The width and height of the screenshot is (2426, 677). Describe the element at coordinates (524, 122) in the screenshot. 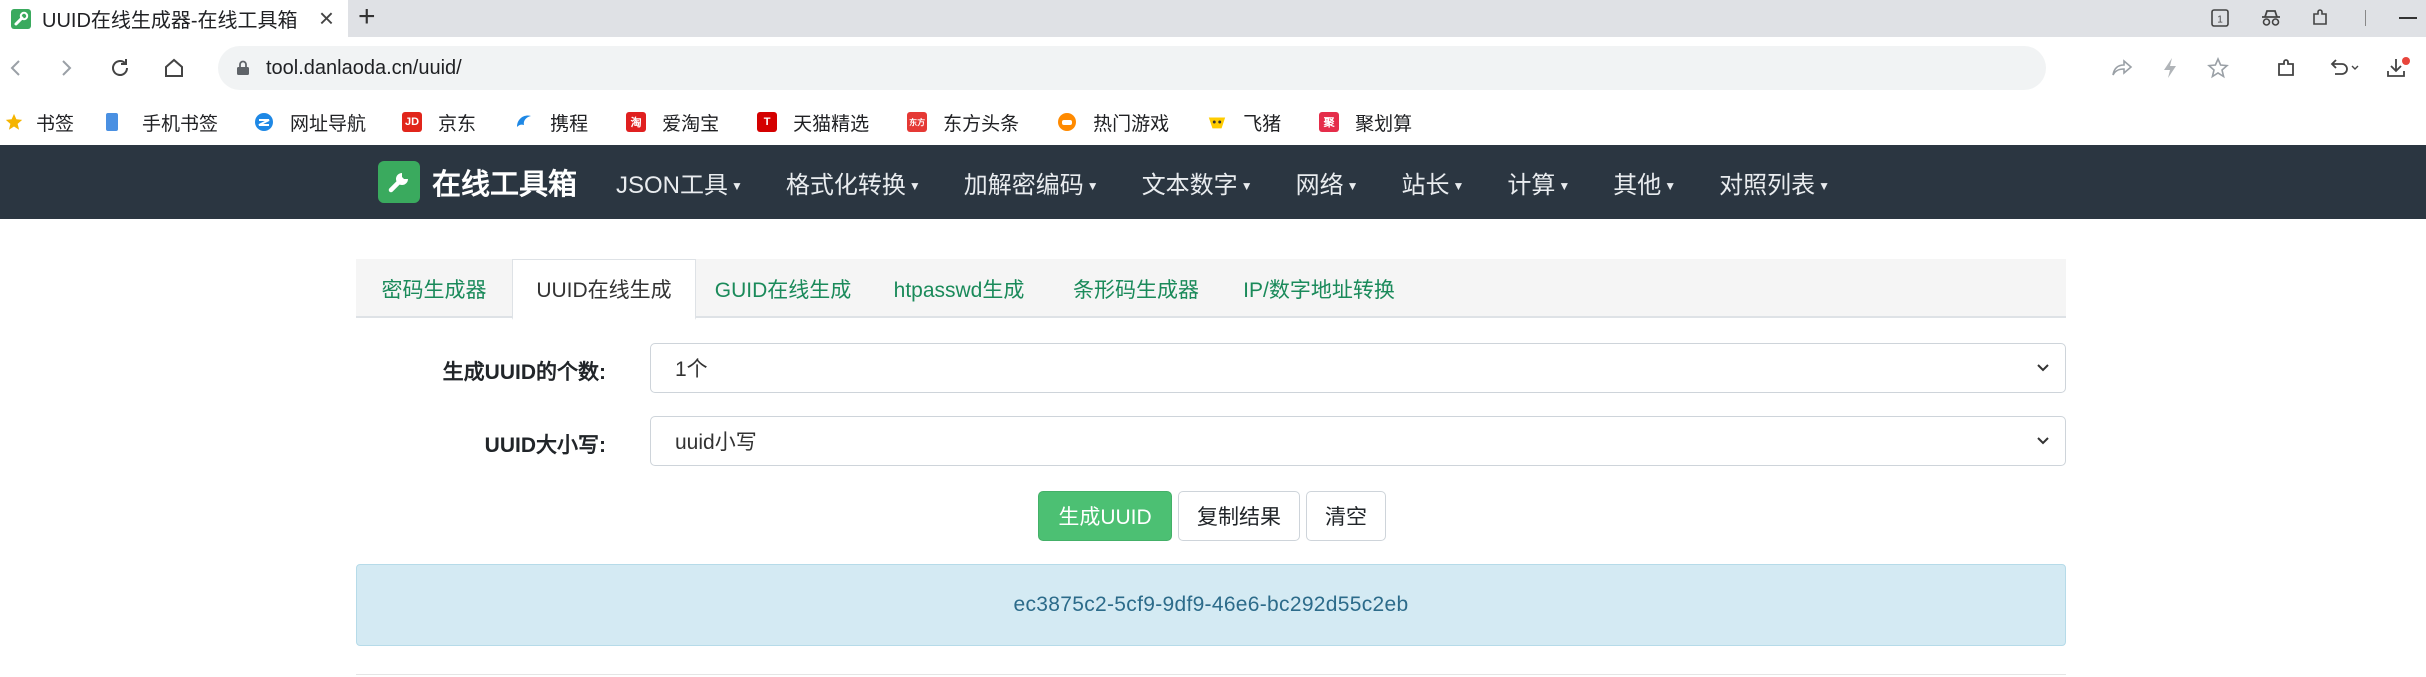

I see `ctrip-icon` at that location.